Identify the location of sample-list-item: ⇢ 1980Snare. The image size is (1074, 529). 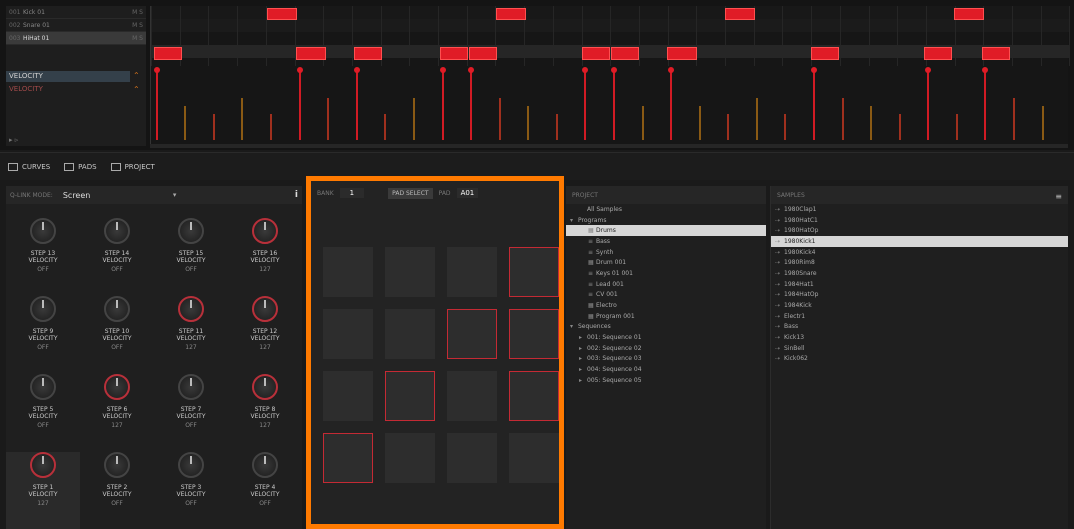
(919, 273).